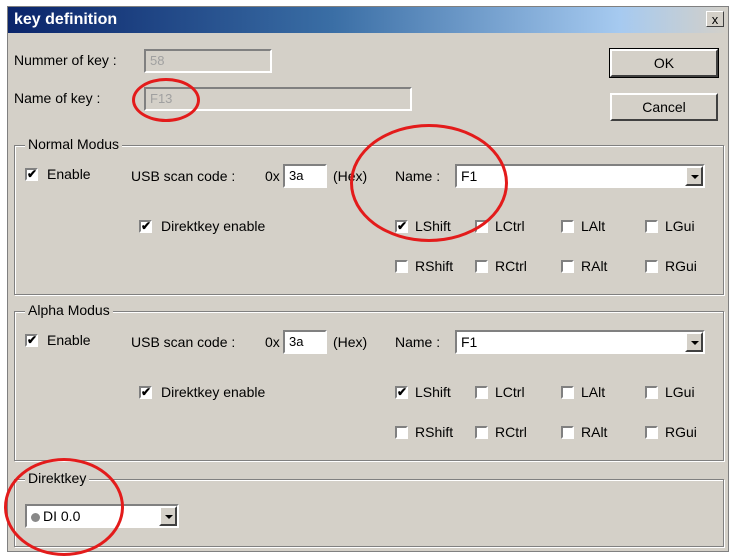 This screenshot has width=734, height=558. Describe the element at coordinates (651, 226) in the screenshot. I see `normal-lgui-checkbox` at that location.